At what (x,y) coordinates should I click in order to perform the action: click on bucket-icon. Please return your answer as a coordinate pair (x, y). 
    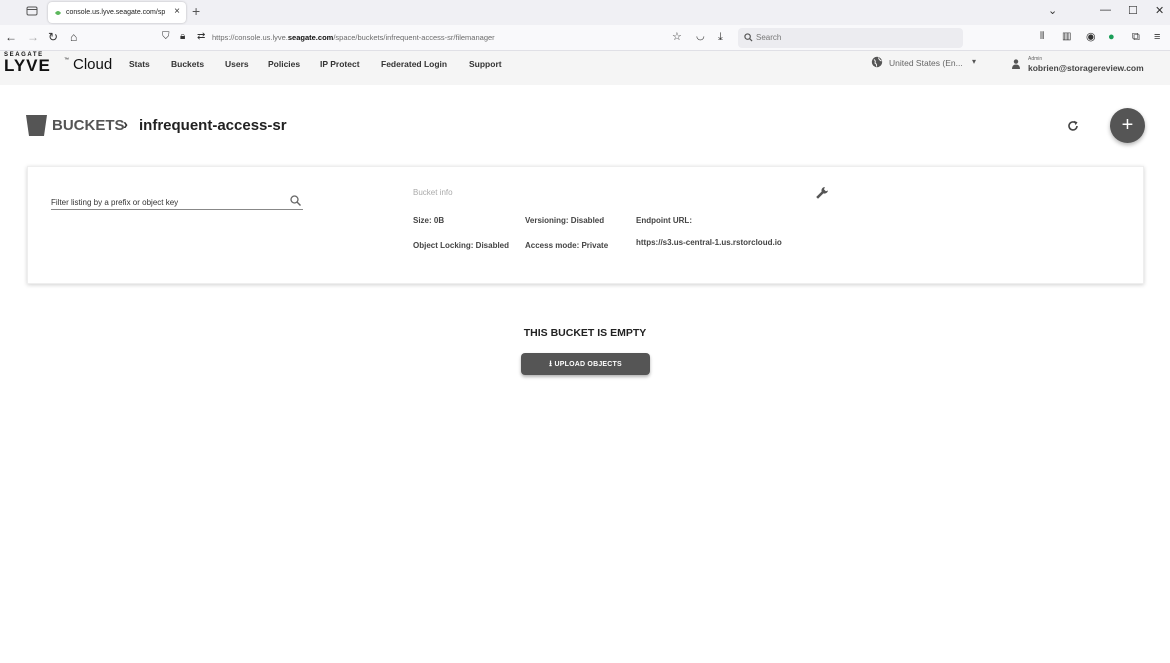
    Looking at the image, I should click on (36, 125).